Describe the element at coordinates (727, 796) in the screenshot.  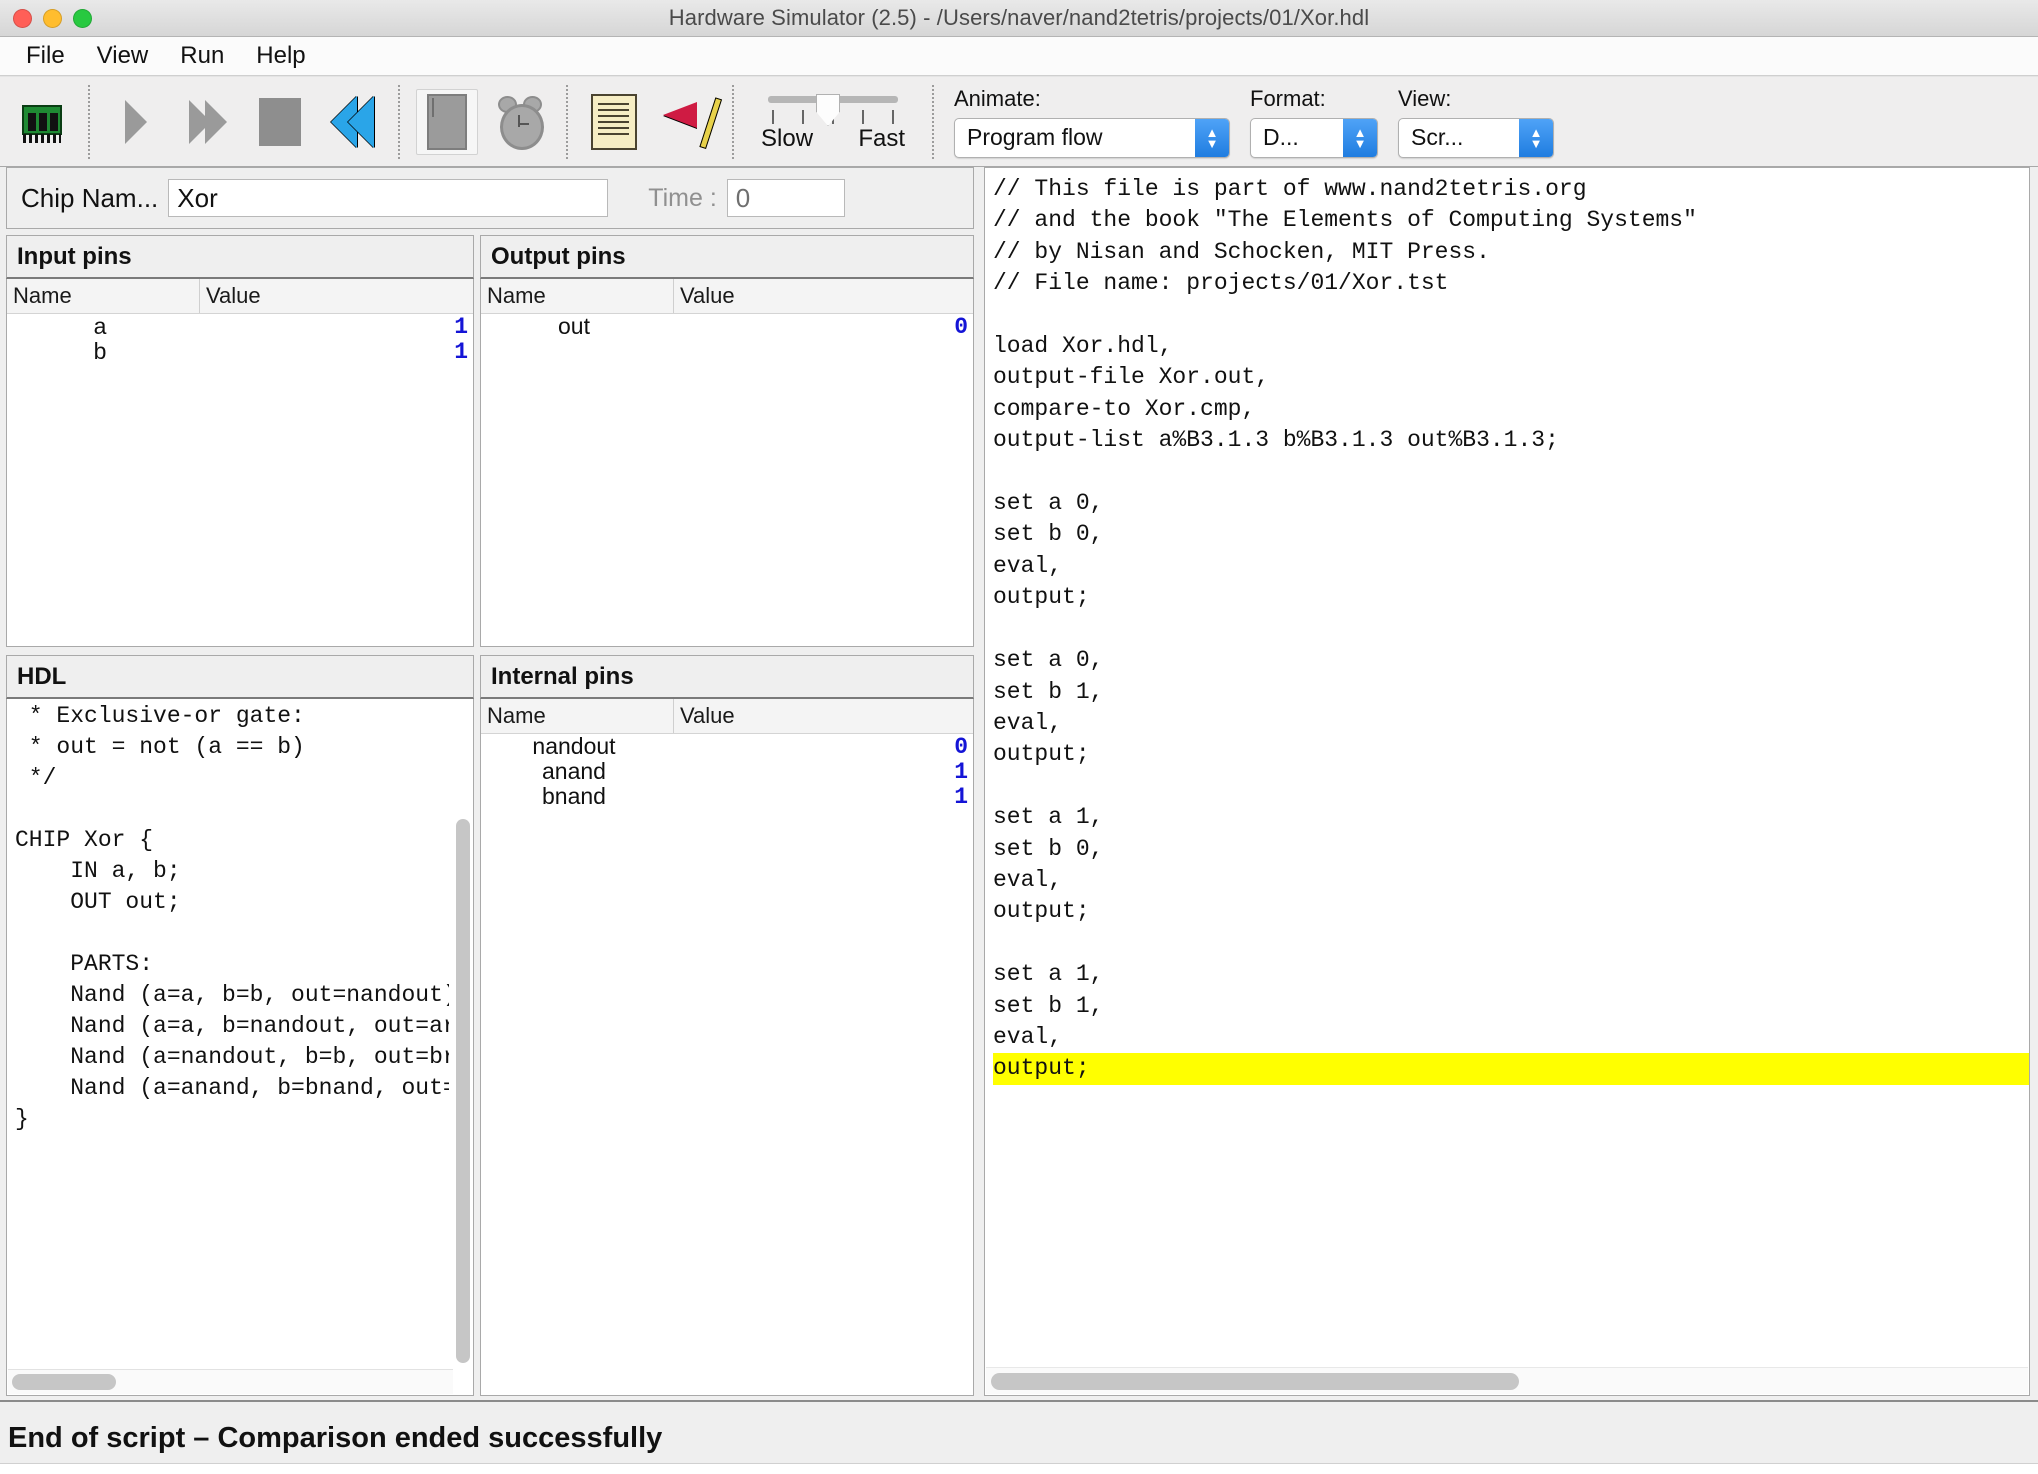
I see `table-row: bnand 1` at that location.